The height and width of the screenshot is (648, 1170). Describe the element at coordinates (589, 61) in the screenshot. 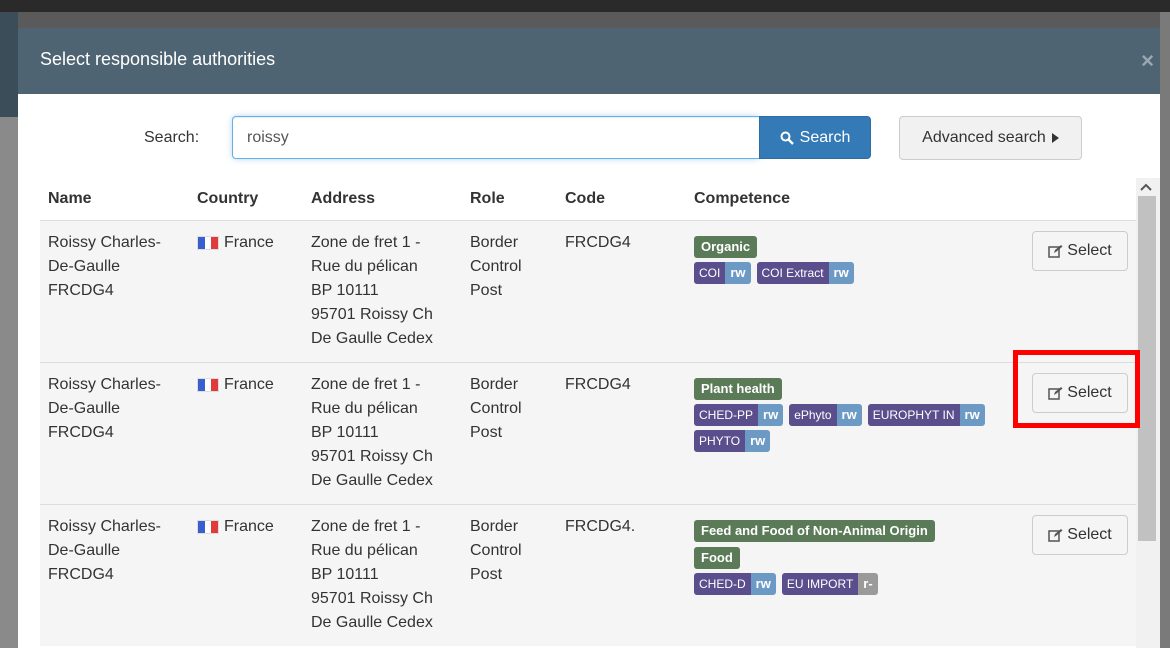

I see `modal-header: Select responsible authorities ×` at that location.